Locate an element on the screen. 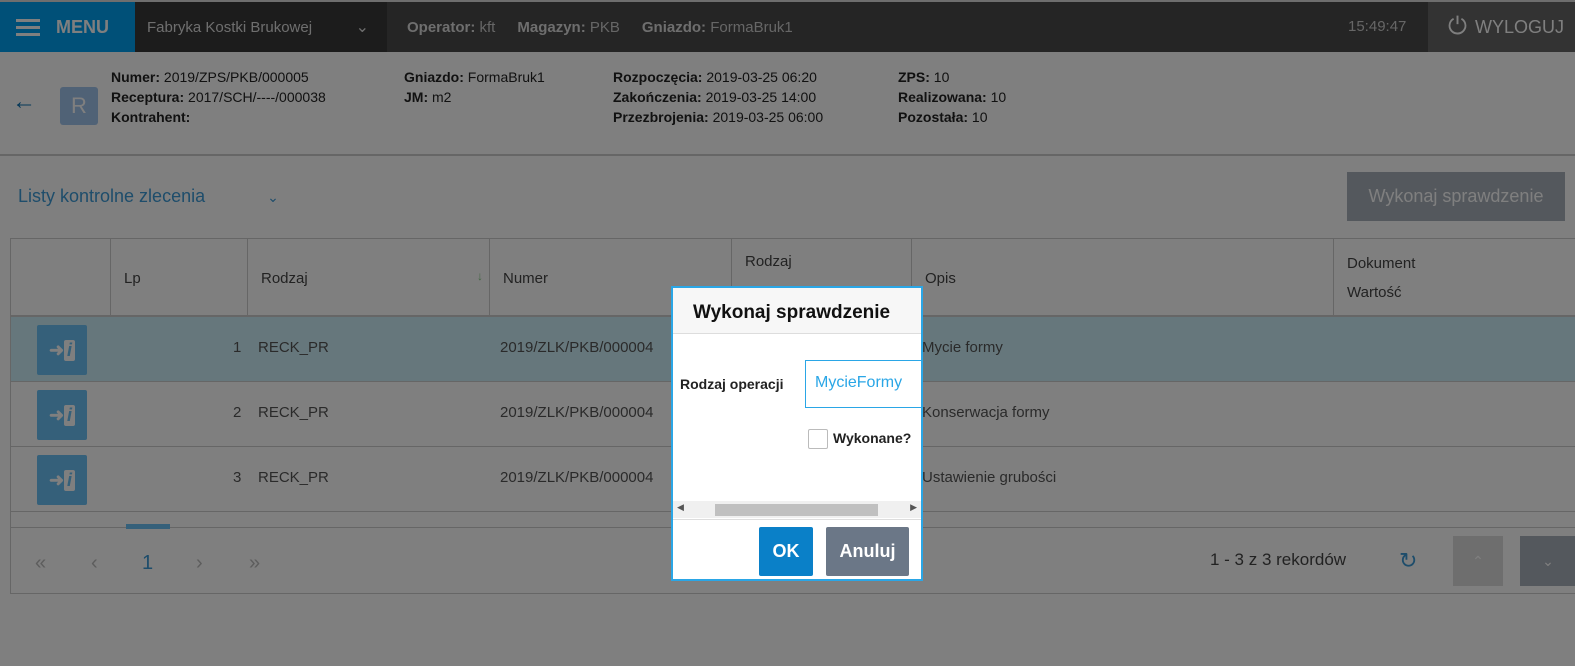 The height and width of the screenshot is (666, 1575). scrollbar-thumb is located at coordinates (796, 510).